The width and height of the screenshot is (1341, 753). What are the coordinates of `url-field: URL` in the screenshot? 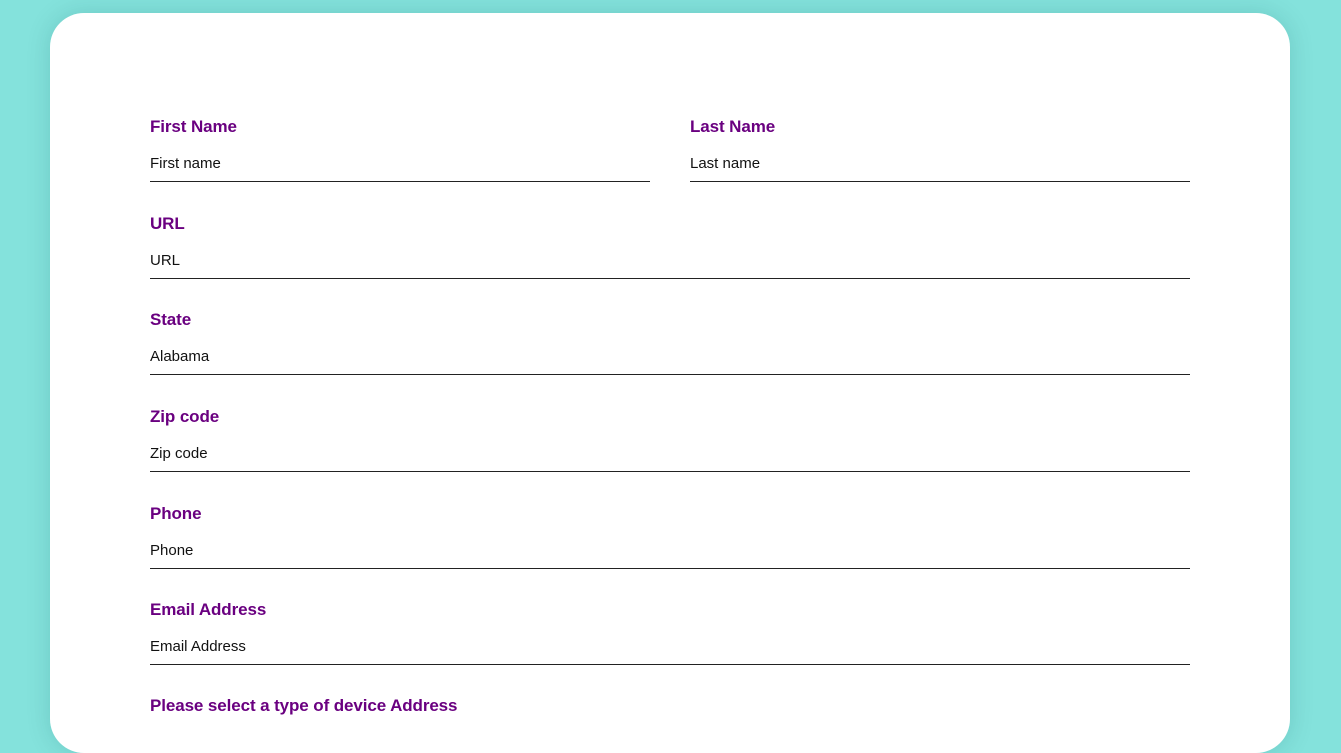 It's located at (670, 246).